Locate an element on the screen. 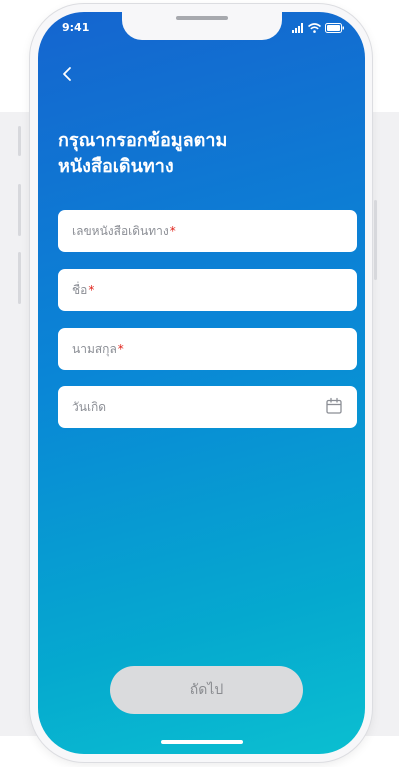 This screenshot has height=767, width=399. calendar-icon is located at coordinates (334, 406).